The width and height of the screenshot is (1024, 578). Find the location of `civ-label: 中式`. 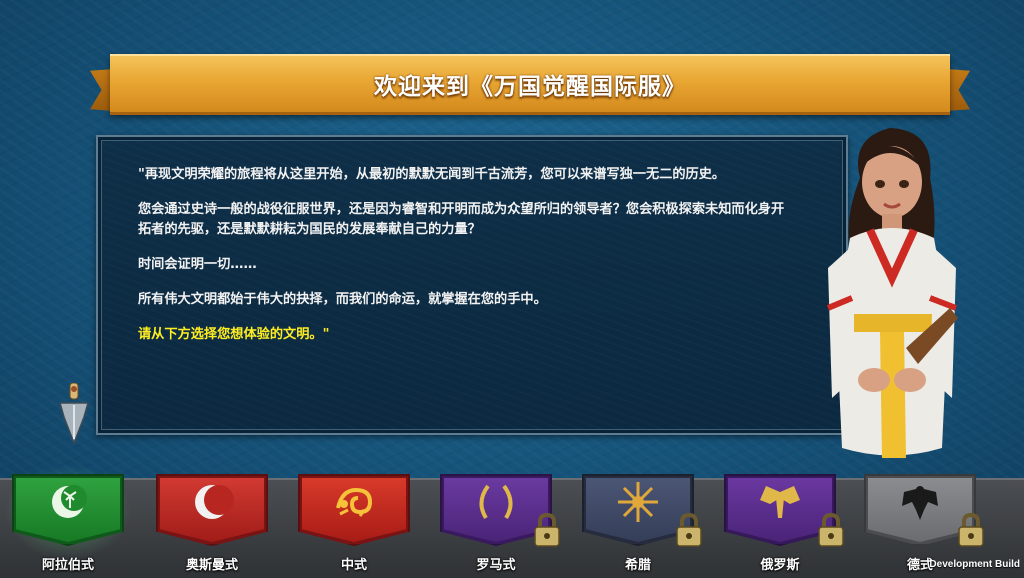

civ-label: 中式 is located at coordinates (353, 565).